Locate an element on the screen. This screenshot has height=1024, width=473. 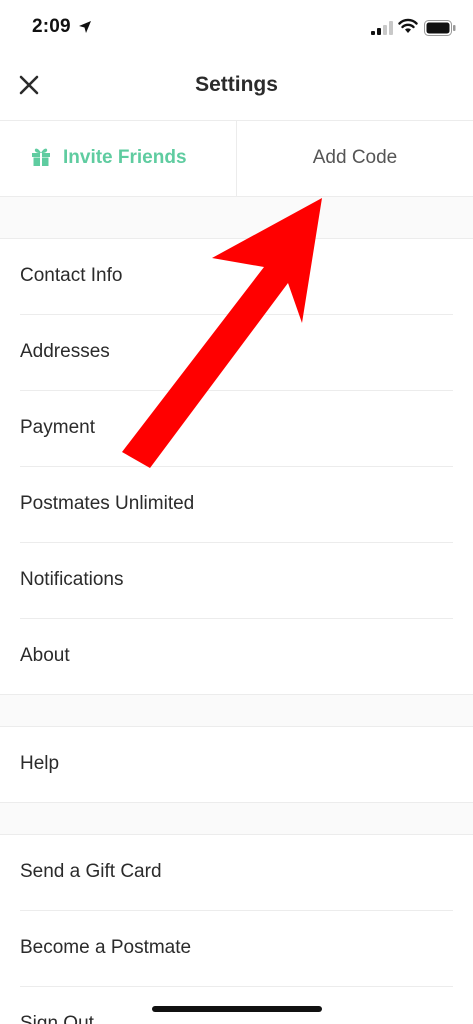
menu-item-label: Send a Gift Card is located at coordinates (91, 871).